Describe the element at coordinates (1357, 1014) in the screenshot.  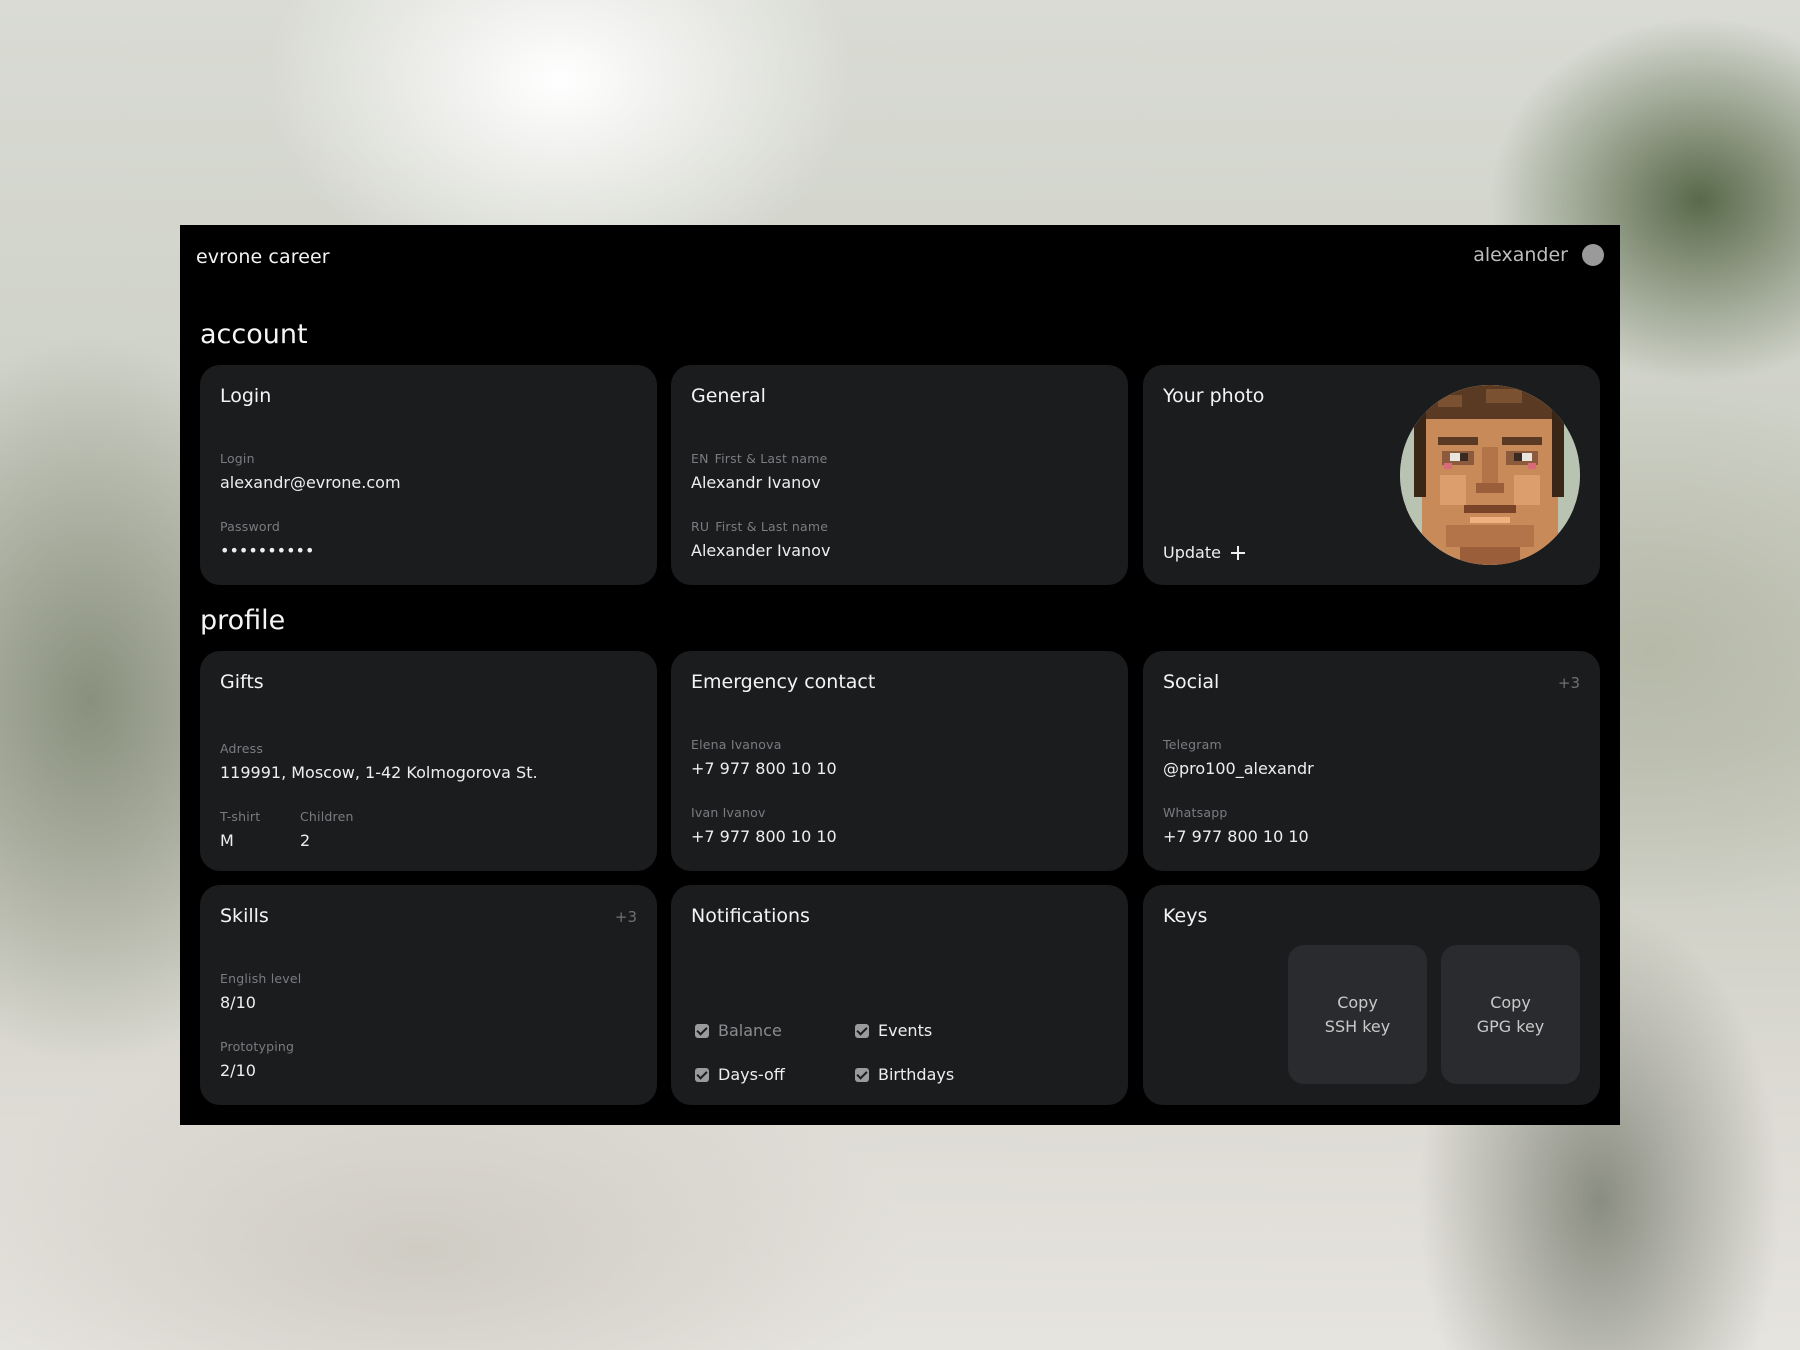
I see `copy-ssh-key-button: Copy SSH key` at that location.